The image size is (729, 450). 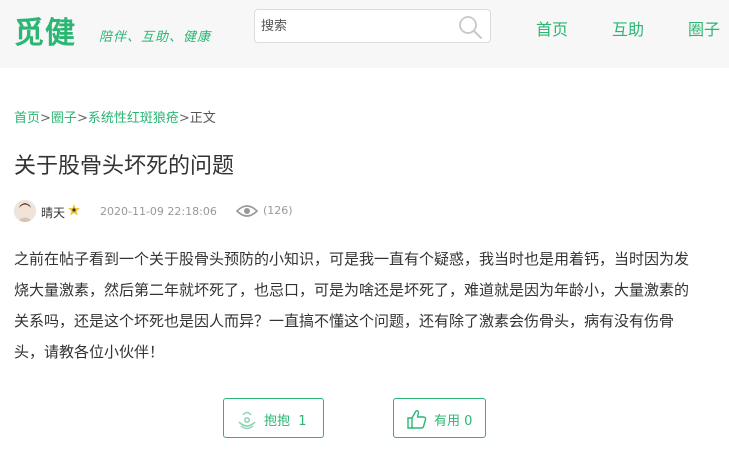 I want to click on hug-button: 抱抱 1, so click(x=273, y=418).